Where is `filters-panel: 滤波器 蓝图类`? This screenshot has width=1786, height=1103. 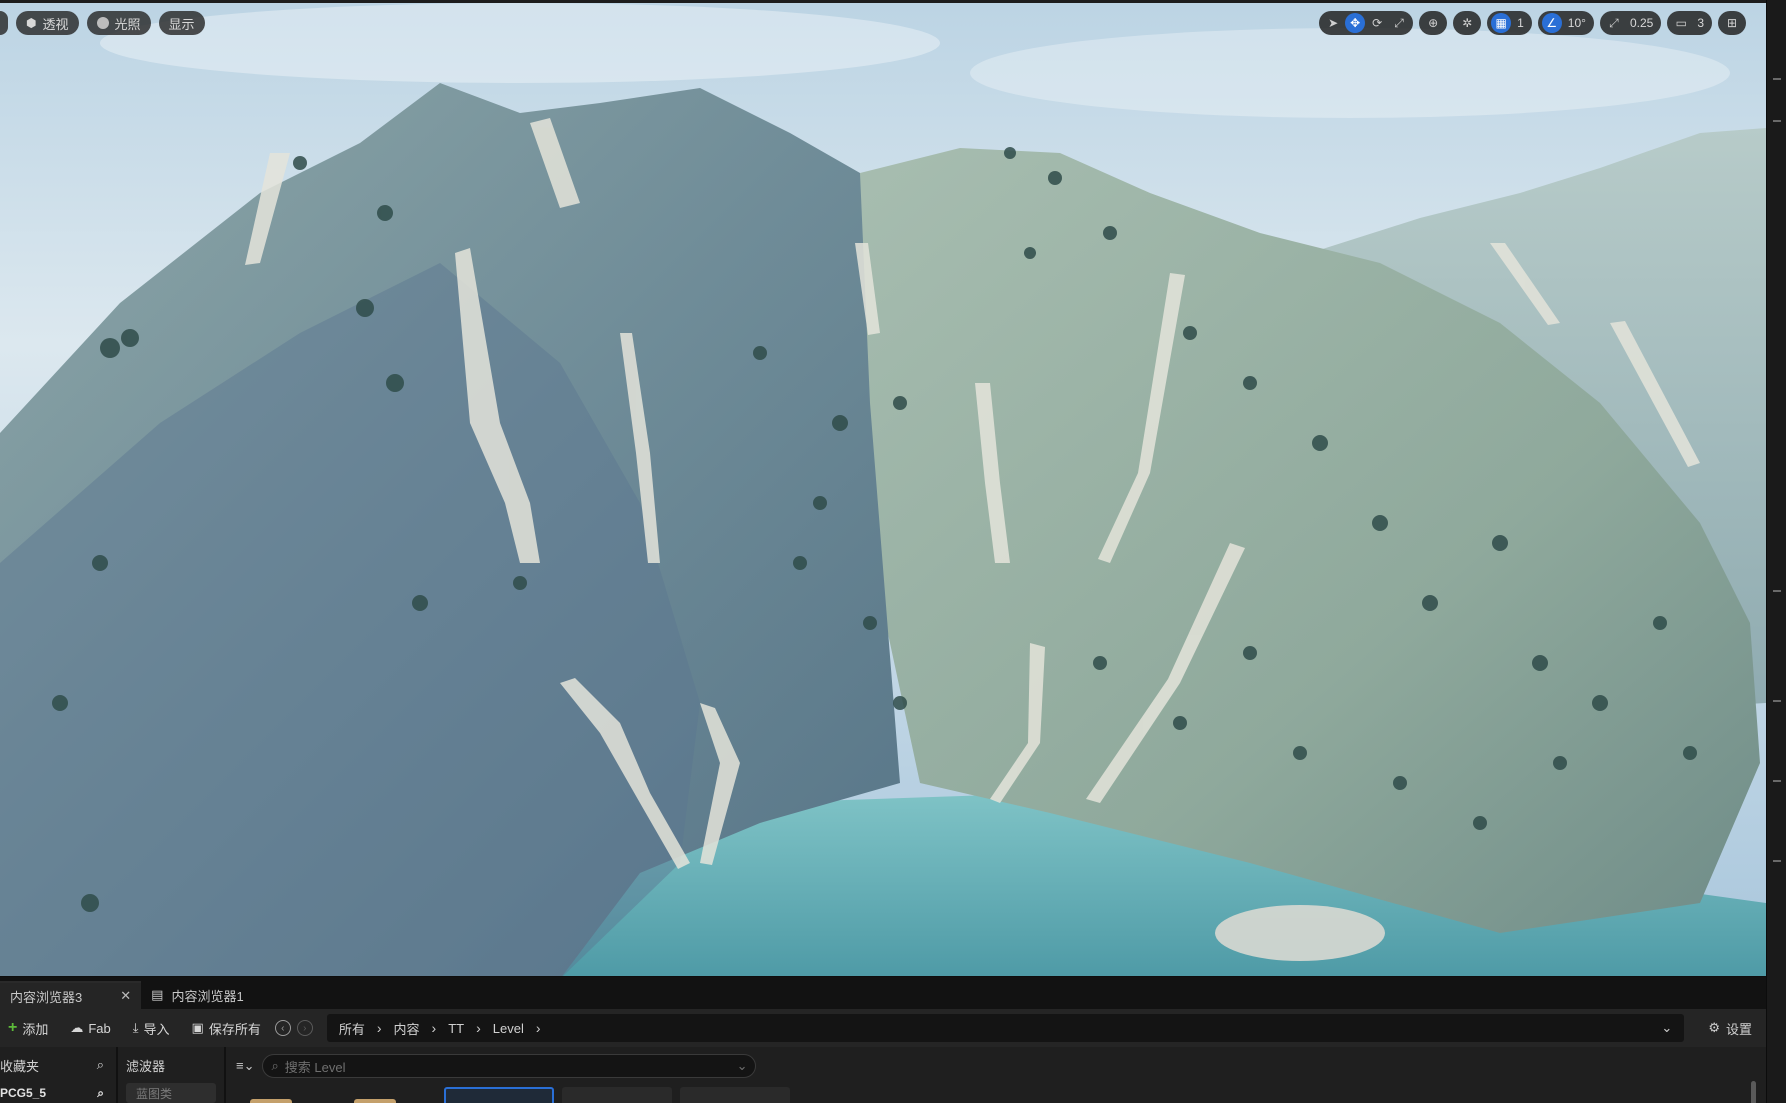
filters-panel: 滤波器 蓝图类 is located at coordinates (172, 1075).